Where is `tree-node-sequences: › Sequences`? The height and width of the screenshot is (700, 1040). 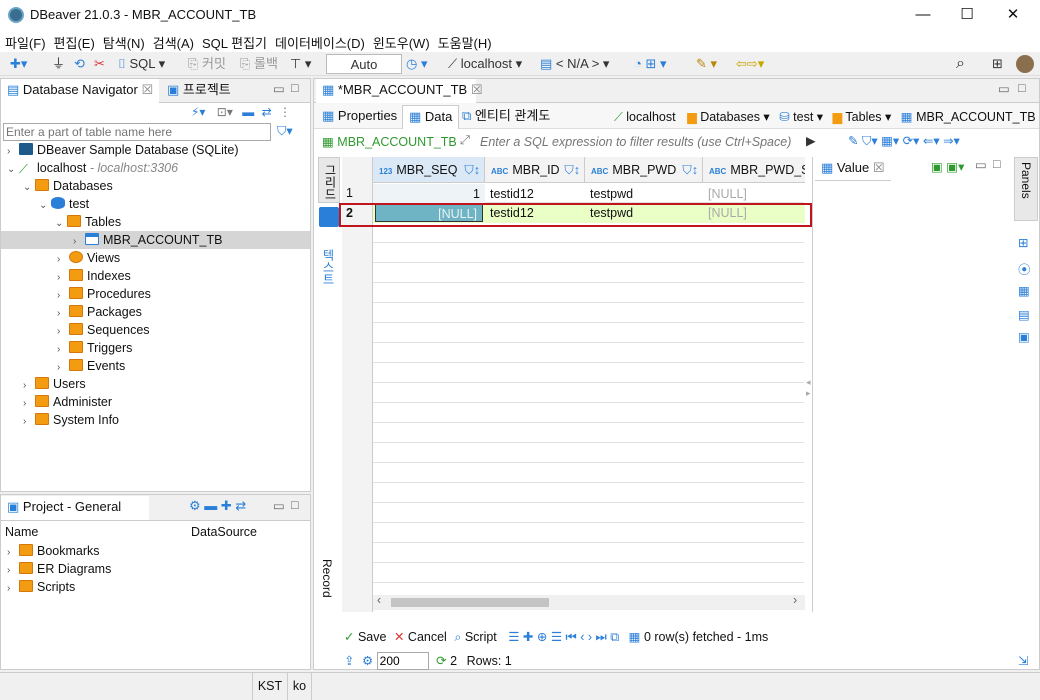 tree-node-sequences: › Sequences is located at coordinates (103, 330).